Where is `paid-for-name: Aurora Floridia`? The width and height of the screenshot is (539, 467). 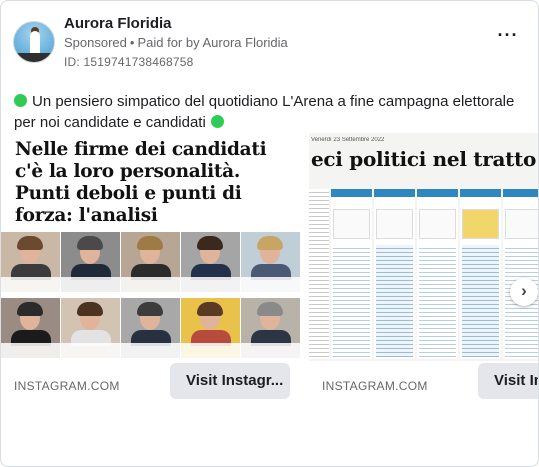
paid-for-name: Aurora Floridia is located at coordinates (245, 42).